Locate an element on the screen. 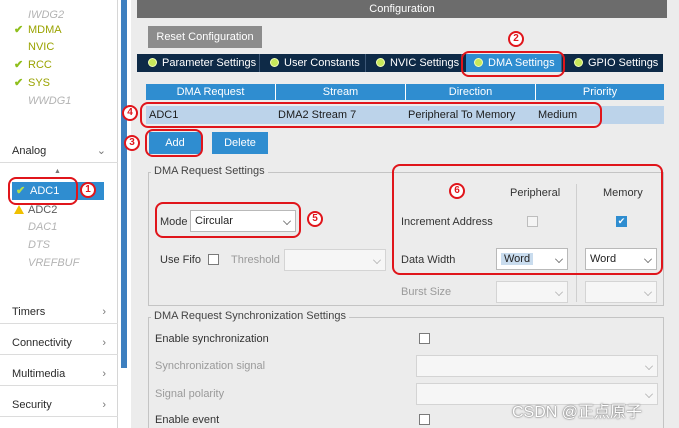 Image resolution: width=679 pixels, height=428 pixels. column-header: Direction is located at coordinates (471, 92).